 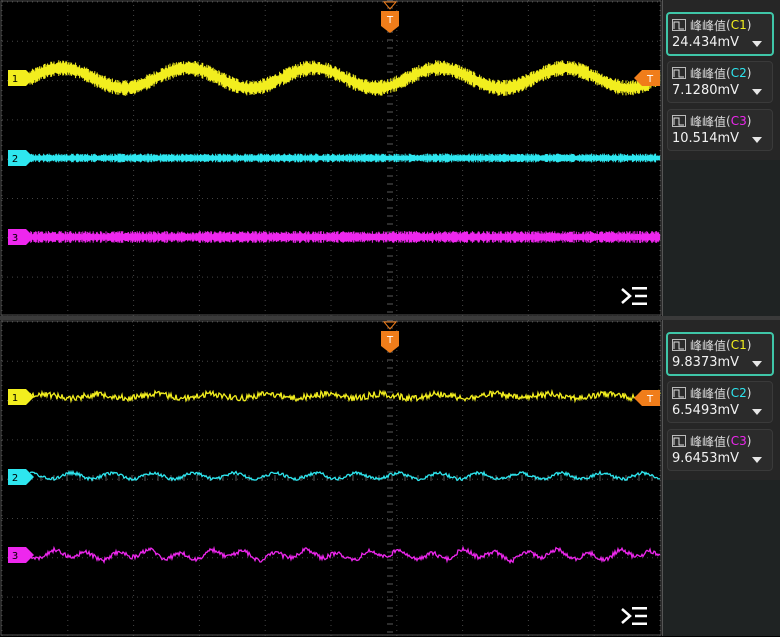 I want to click on measurement-value: 9.6453mV, so click(x=706, y=458).